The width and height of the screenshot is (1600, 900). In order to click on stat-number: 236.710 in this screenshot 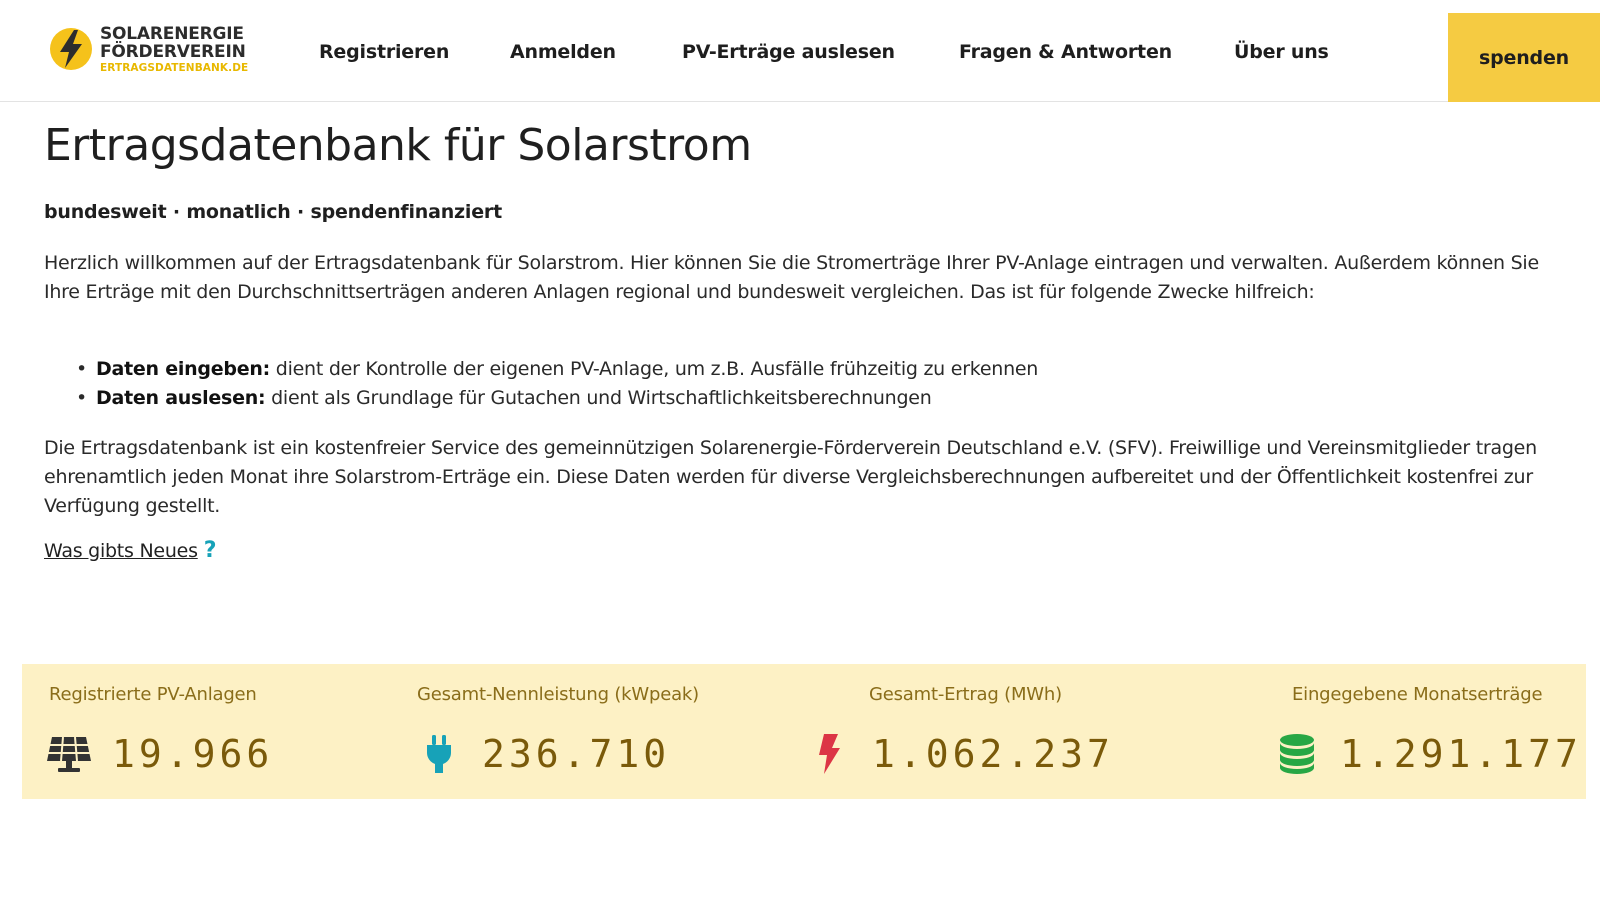, I will do `click(576, 754)`.